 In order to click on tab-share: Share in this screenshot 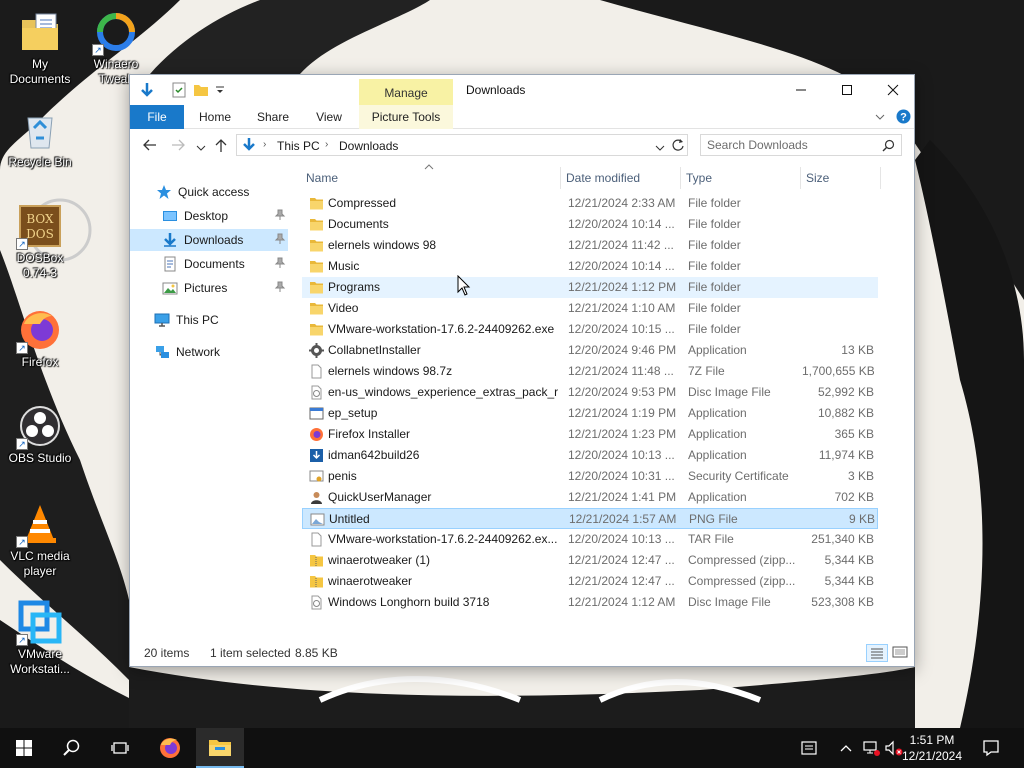, I will do `click(273, 117)`.